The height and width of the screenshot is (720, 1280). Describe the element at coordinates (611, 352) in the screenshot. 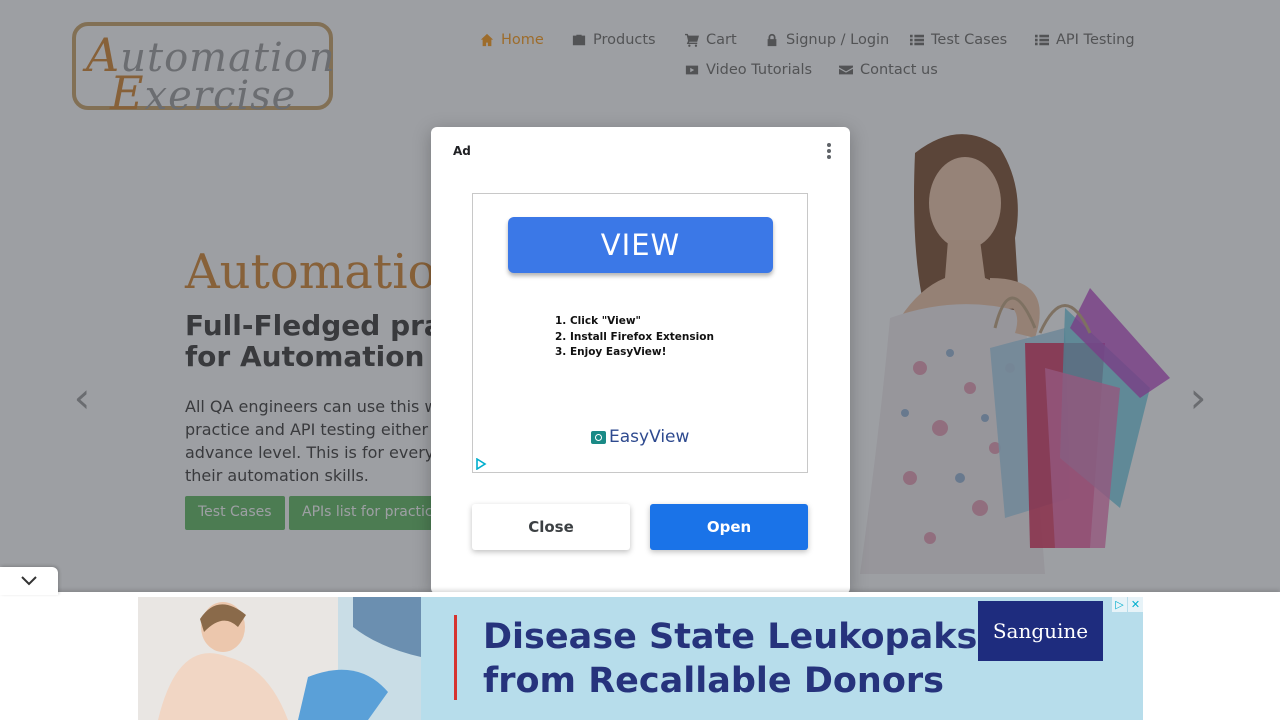

I see `ad-step-3: 3. Enjoy EasyView!` at that location.